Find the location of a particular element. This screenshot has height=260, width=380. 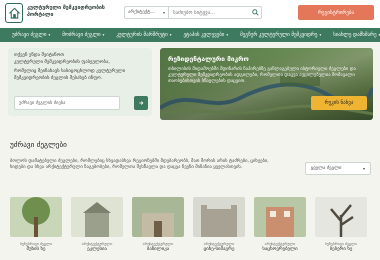

nav-label: მეგზურ კულტურული მემკვიდრე is located at coordinates (279, 35).